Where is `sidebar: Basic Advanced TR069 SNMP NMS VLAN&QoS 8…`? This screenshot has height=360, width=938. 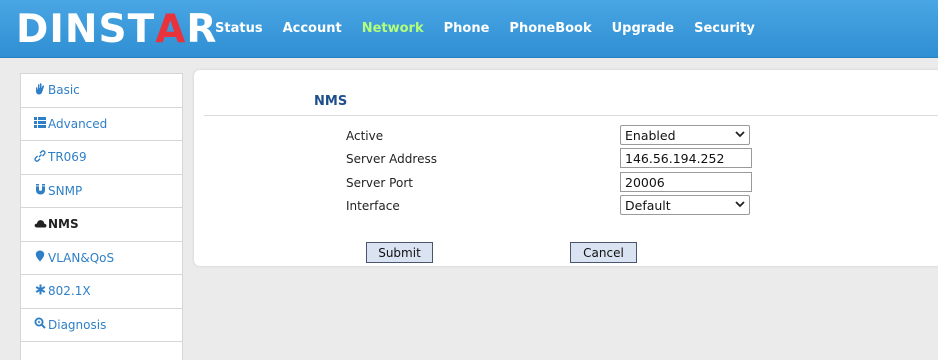 sidebar: Basic Advanced TR069 SNMP NMS VLAN&QoS 8… is located at coordinates (101, 216).